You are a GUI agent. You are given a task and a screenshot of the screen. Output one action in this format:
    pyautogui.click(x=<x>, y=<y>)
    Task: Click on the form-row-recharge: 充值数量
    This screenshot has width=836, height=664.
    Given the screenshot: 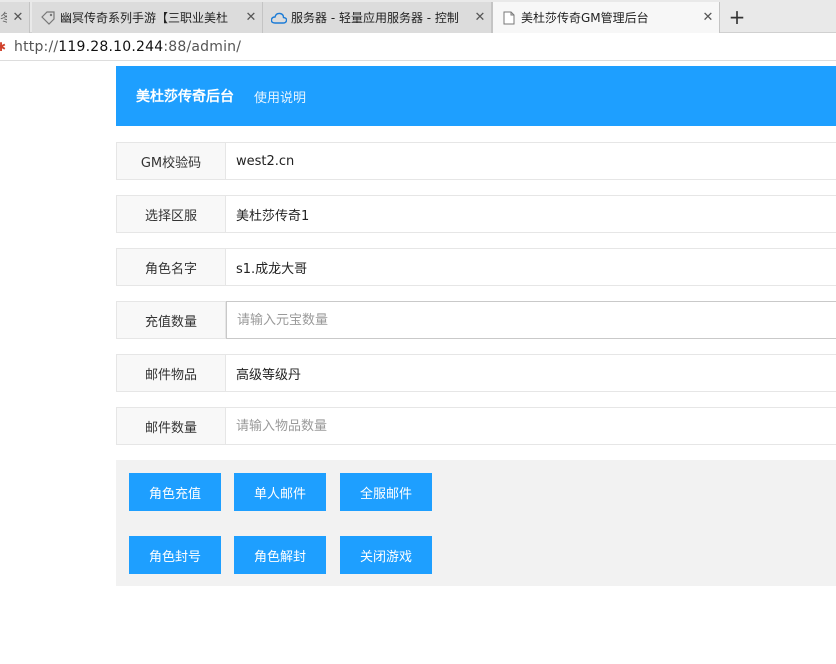 What is the action you would take?
    pyautogui.click(x=476, y=320)
    